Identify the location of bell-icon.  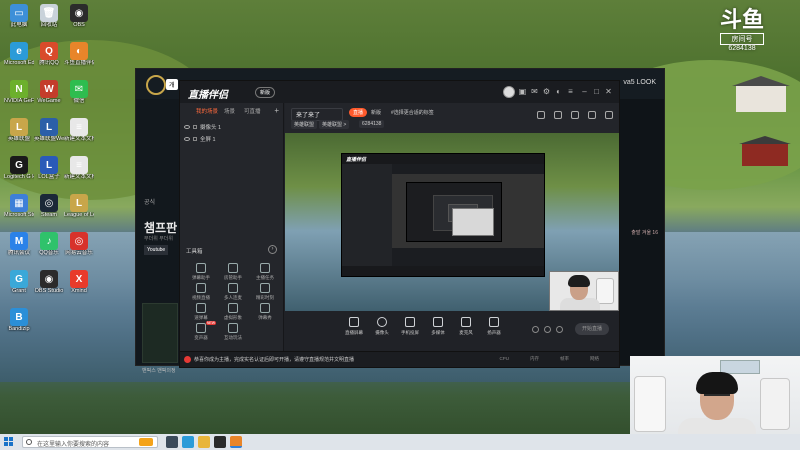
(575, 115).